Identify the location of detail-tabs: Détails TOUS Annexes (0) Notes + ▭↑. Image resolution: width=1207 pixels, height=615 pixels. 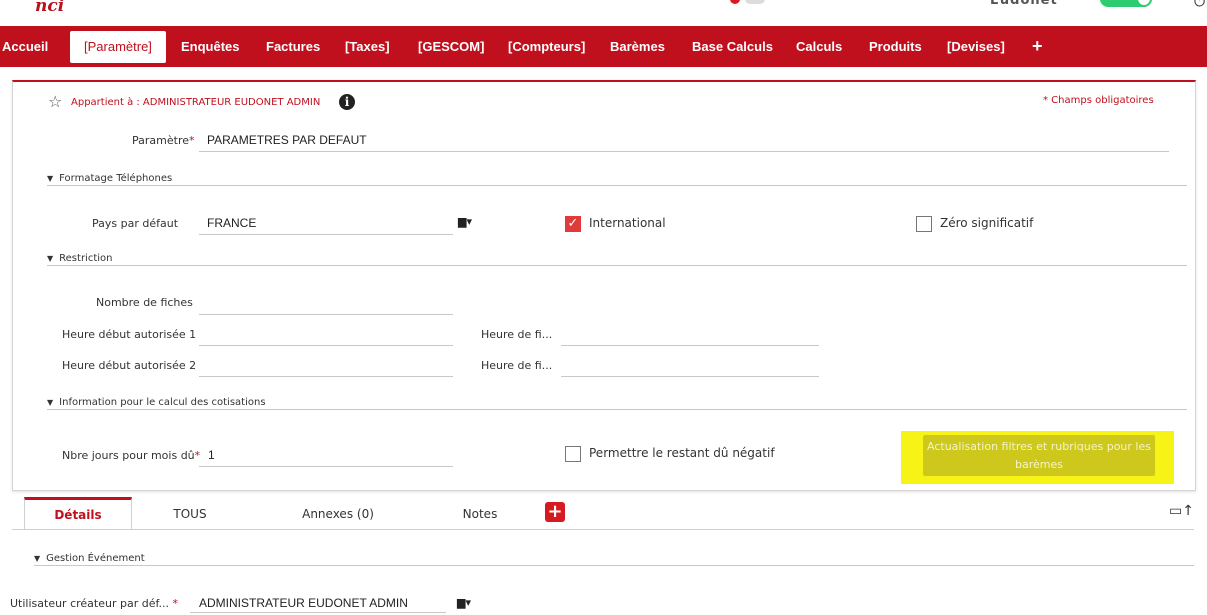
(603, 513).